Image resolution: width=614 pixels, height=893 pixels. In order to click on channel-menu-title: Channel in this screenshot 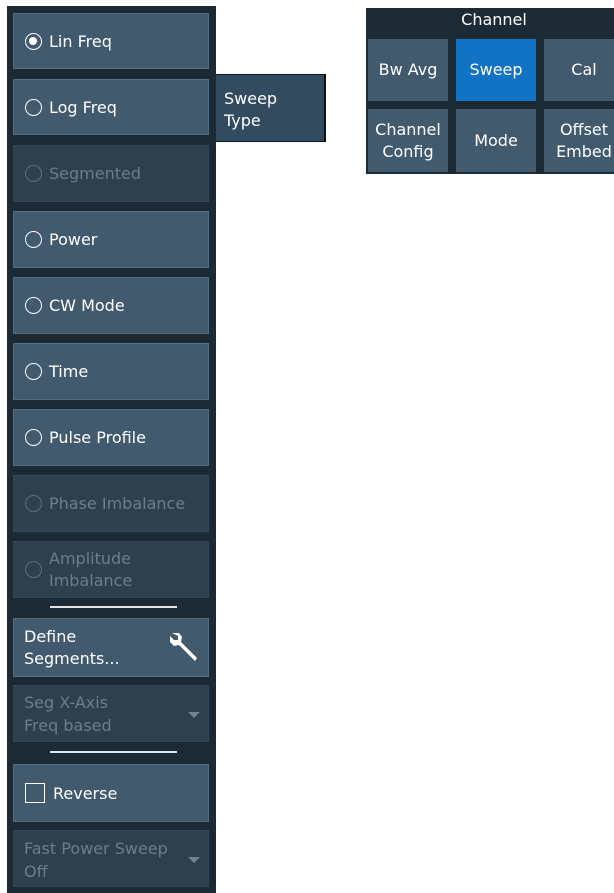, I will do `click(494, 19)`.